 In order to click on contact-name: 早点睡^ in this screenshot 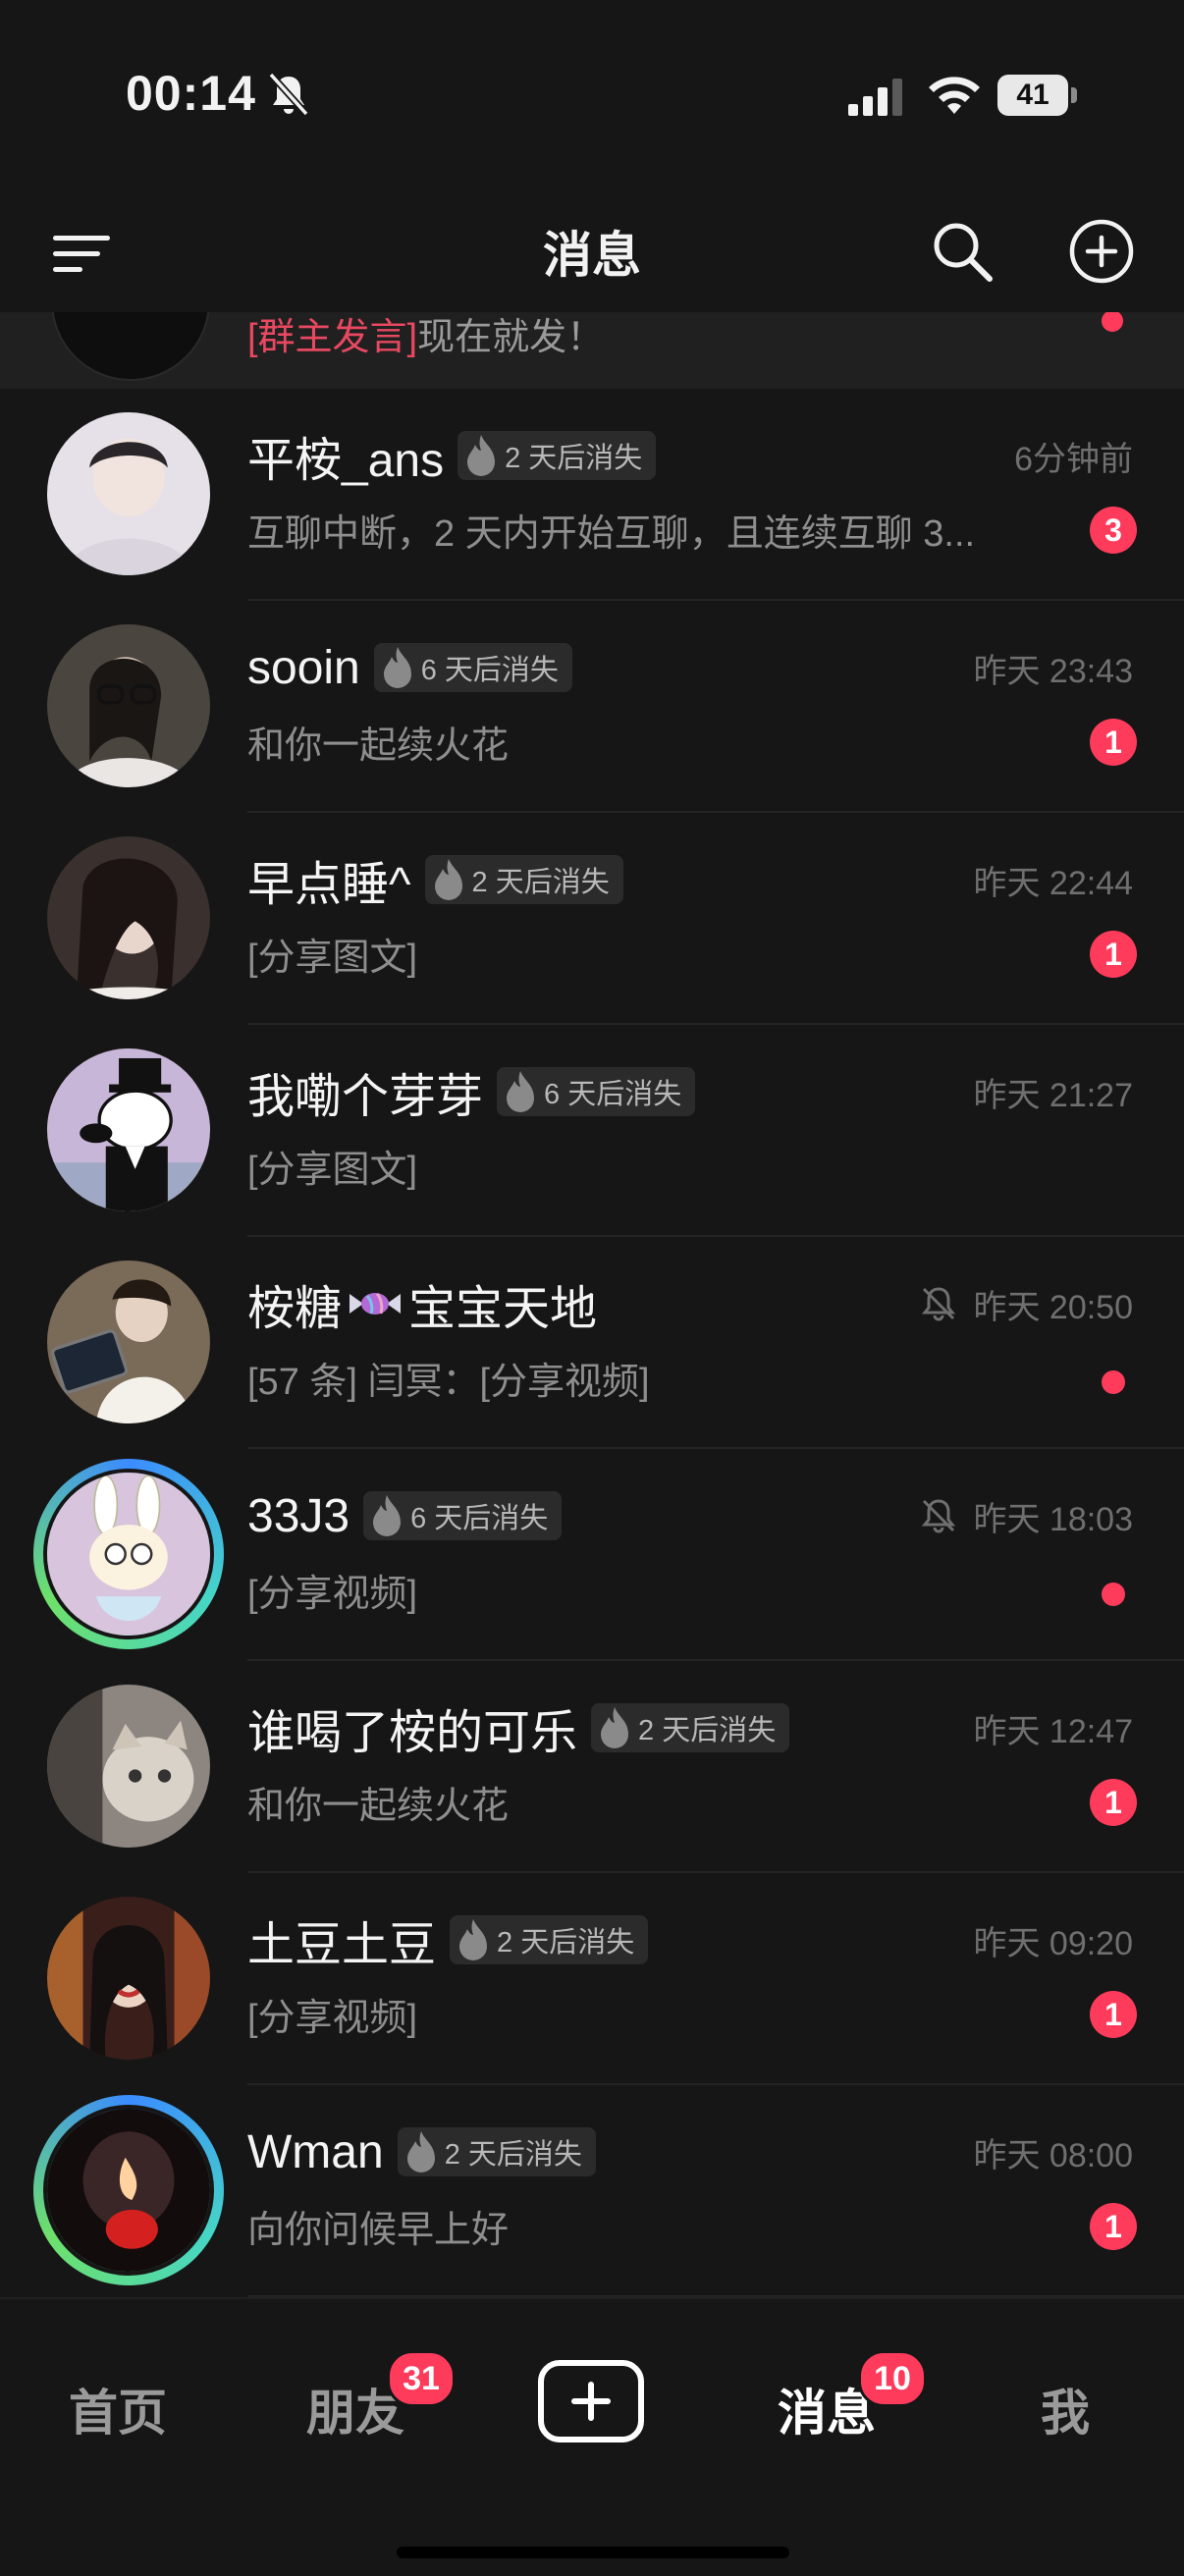, I will do `click(329, 885)`.